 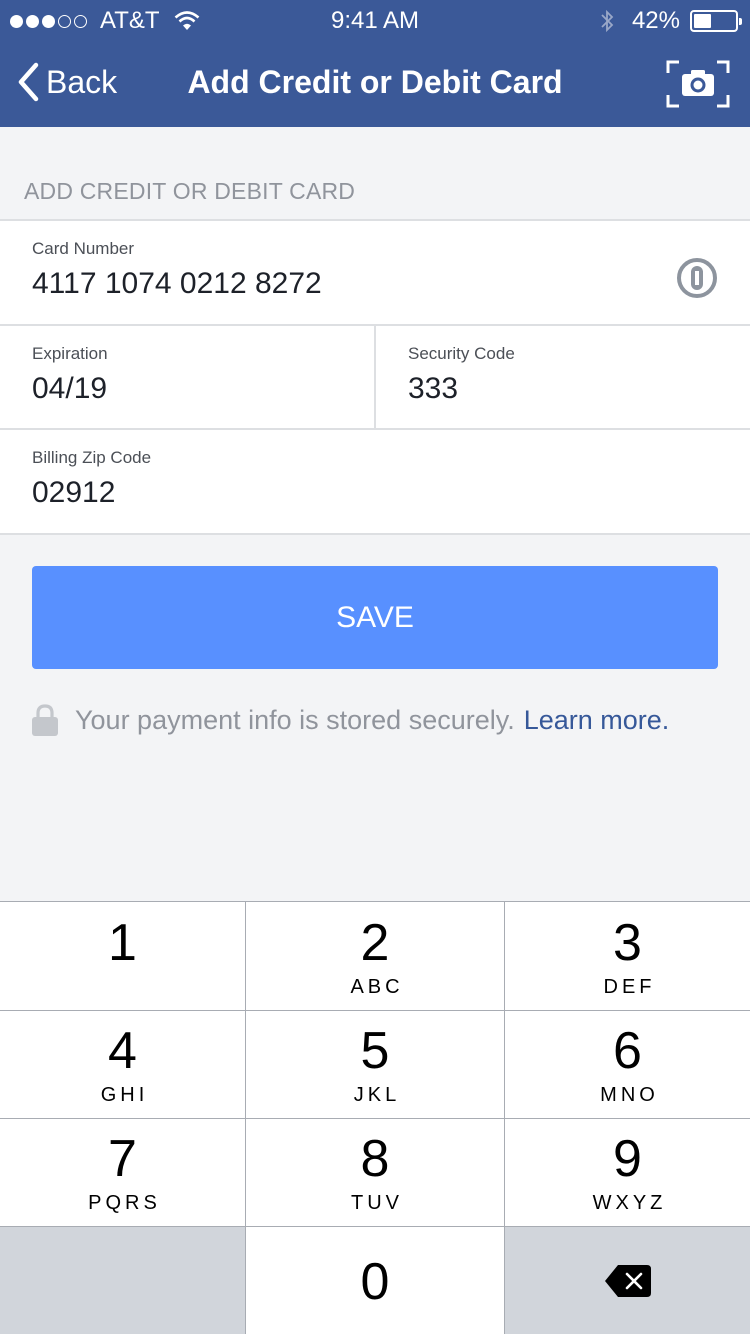 I want to click on status-bar-right: 42%, so click(x=671, y=21).